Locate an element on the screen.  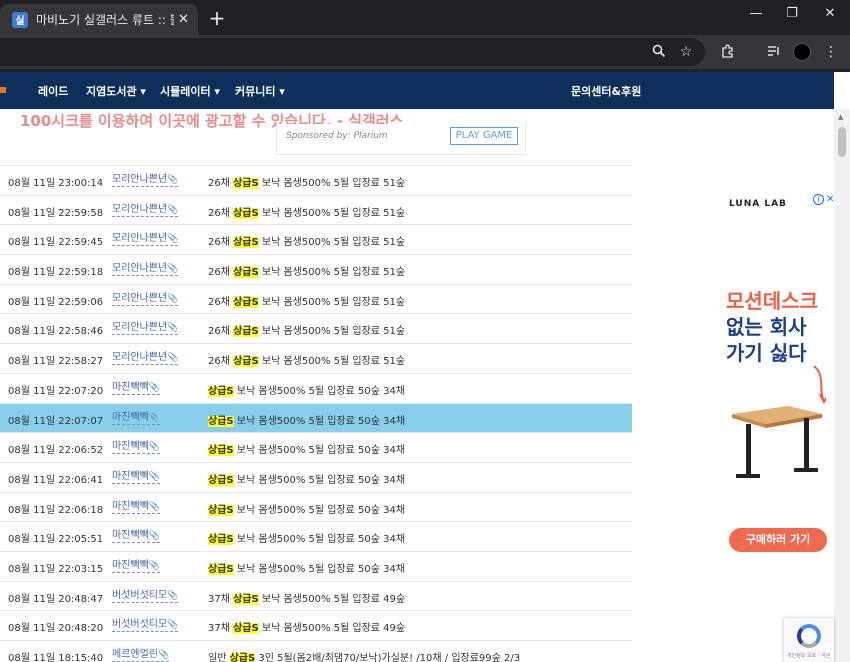
nav-logo-mark is located at coordinates (3, 90).